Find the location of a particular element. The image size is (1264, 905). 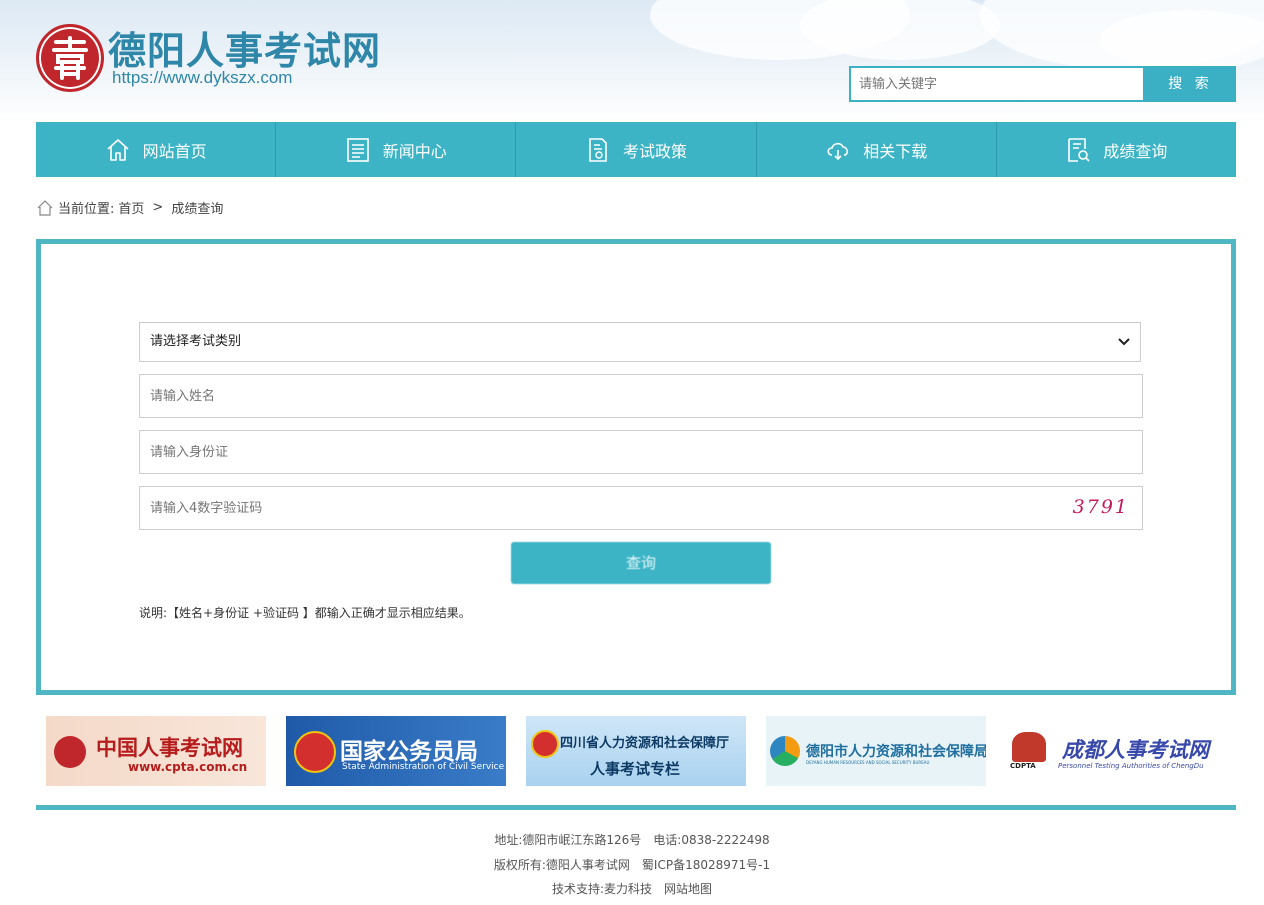

chevron-down-icon is located at coordinates (1124, 342).